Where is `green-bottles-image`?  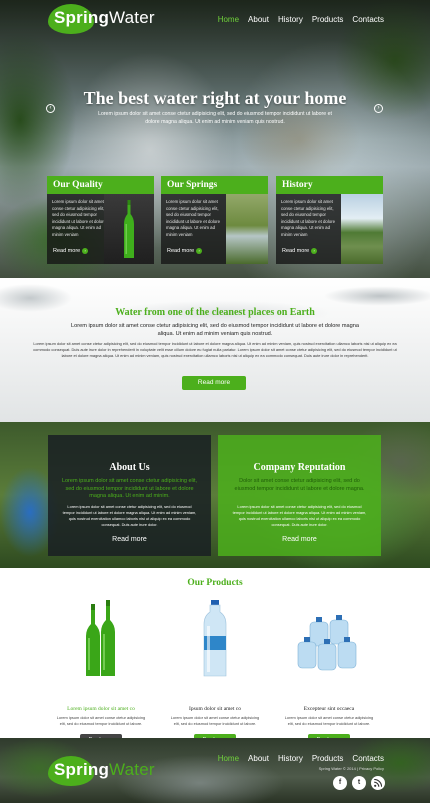 green-bottles-image is located at coordinates (100, 638).